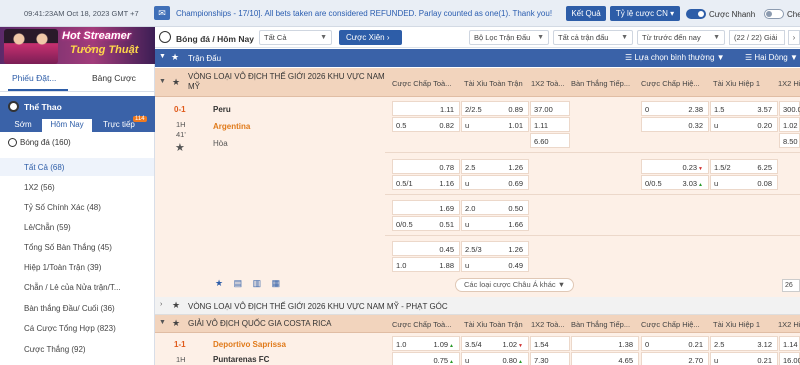 The height and width of the screenshot is (365, 800). I want to click on sport-header: Thể Thao, so click(77, 106).